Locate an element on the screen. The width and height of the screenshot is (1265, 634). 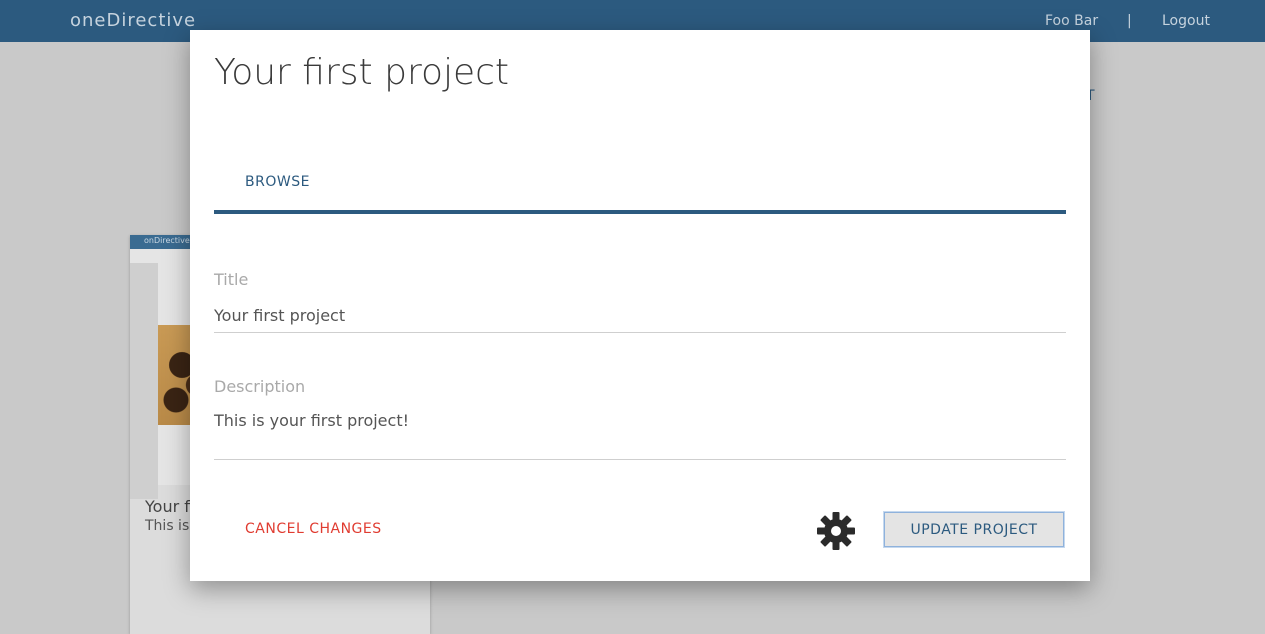
thumbnail-header-text: onDirective is located at coordinates (167, 240).